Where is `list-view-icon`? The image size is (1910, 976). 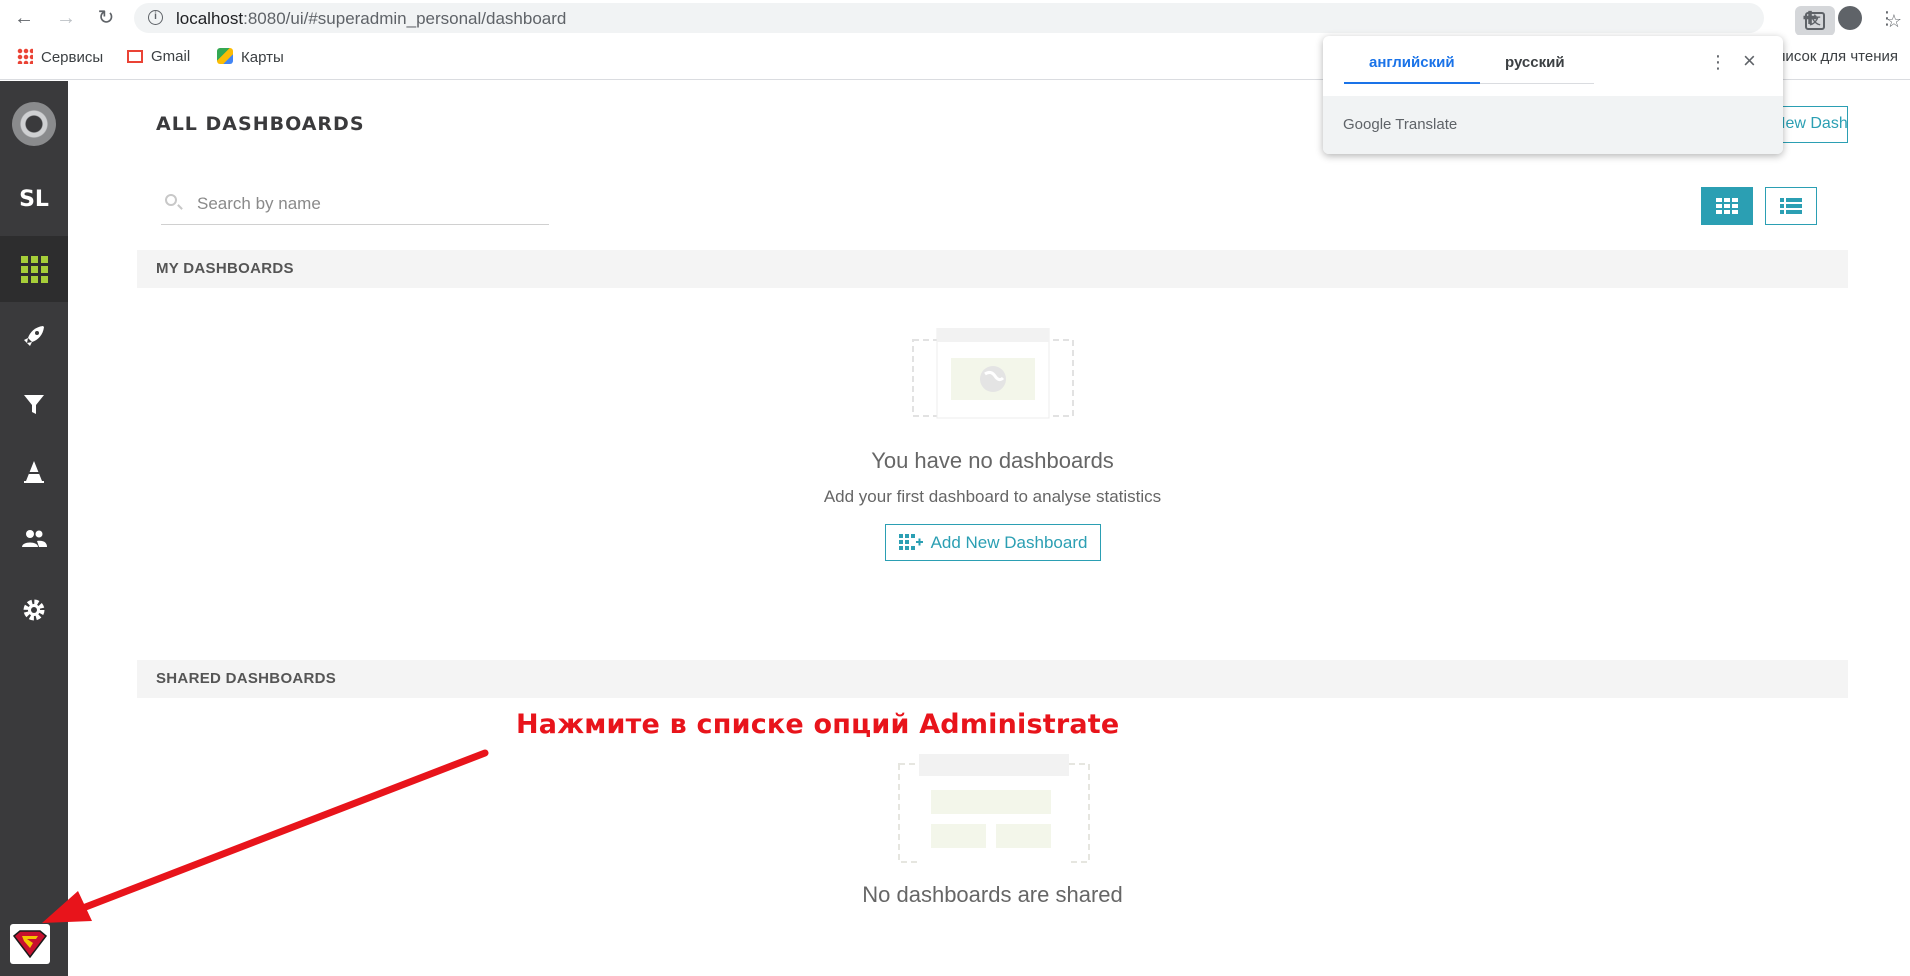 list-view-icon is located at coordinates (1791, 206).